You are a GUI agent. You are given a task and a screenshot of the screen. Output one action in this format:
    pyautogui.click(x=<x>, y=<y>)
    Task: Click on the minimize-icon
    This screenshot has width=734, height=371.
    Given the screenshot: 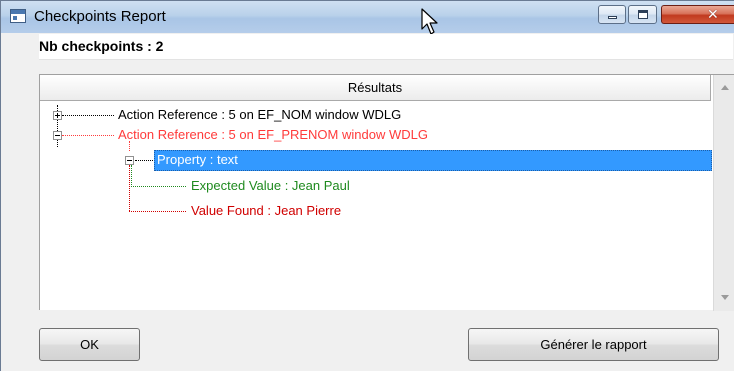 What is the action you would take?
    pyautogui.click(x=612, y=17)
    